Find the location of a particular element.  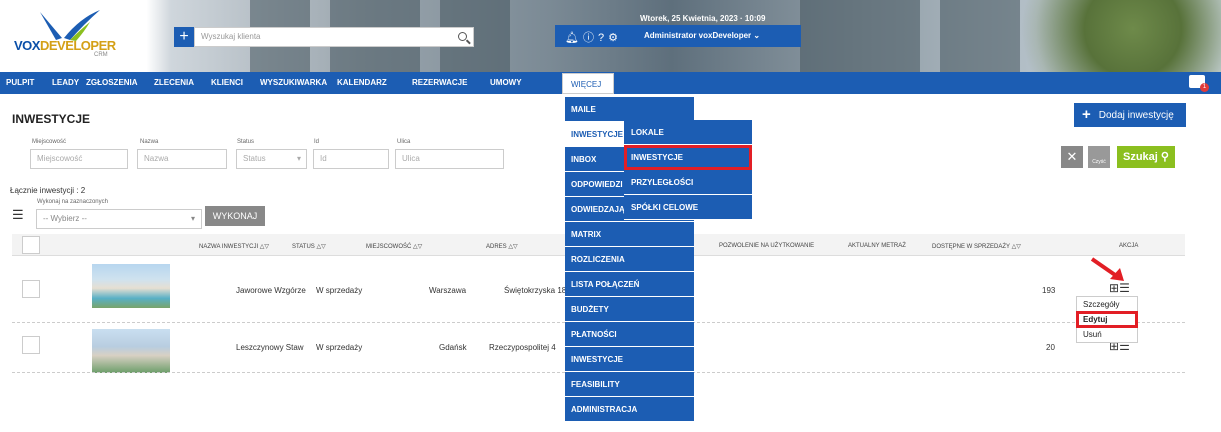

search-icon is located at coordinates (462, 36).